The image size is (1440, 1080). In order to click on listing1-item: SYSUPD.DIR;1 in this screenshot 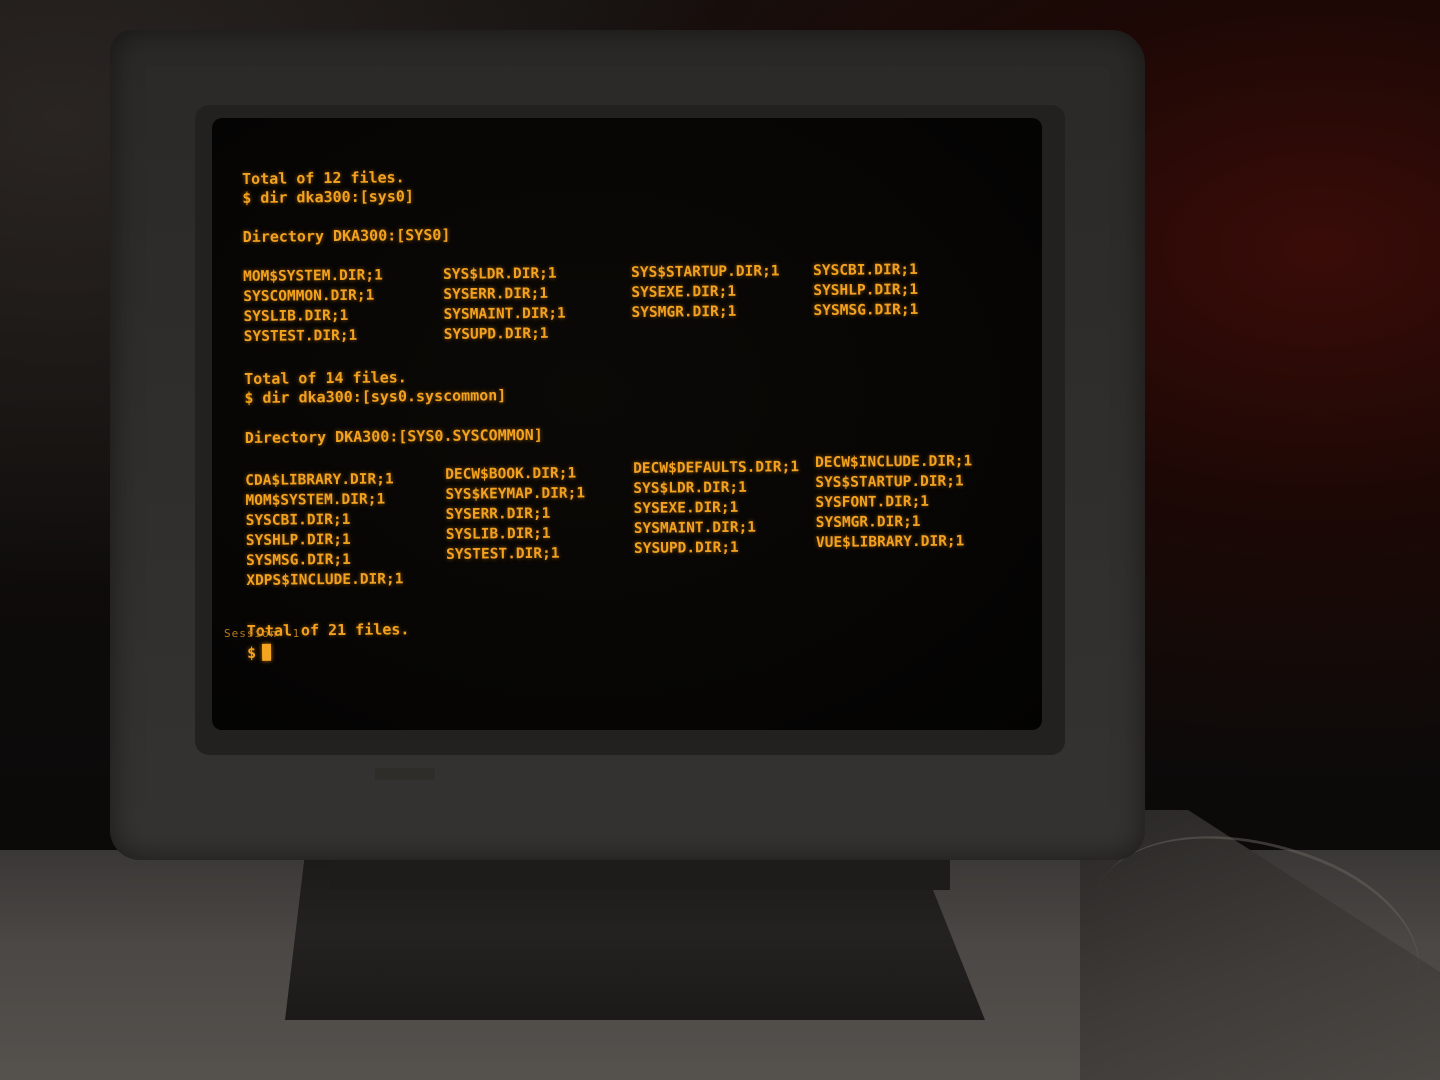, I will do `click(496, 334)`.